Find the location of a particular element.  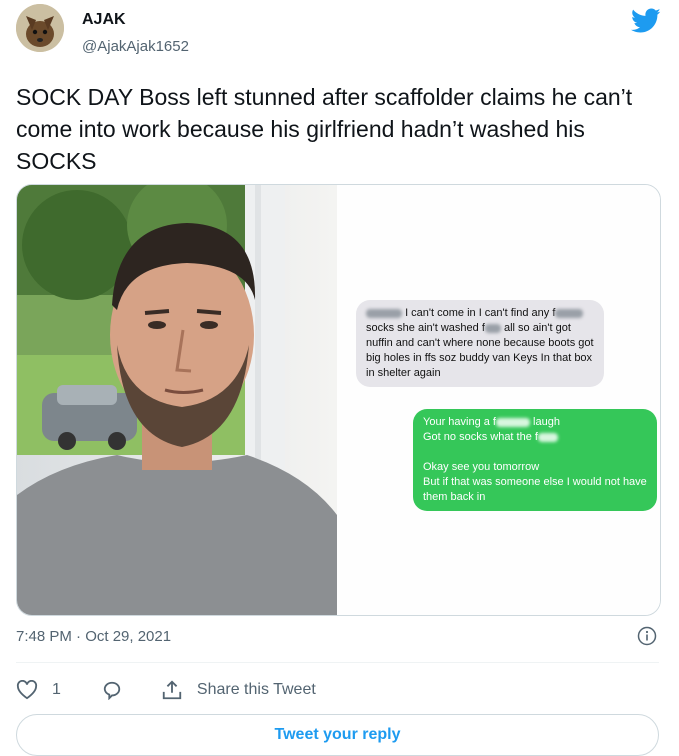

tweet-actions: 1 Share this Tweet is located at coordinates (166, 690).